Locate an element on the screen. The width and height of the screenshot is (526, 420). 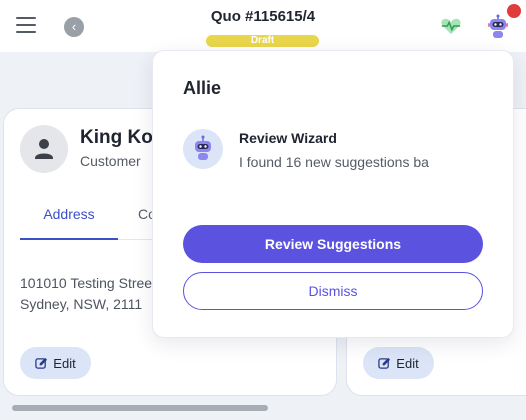
review-suggestions-button: Review Suggestions is located at coordinates (333, 244).